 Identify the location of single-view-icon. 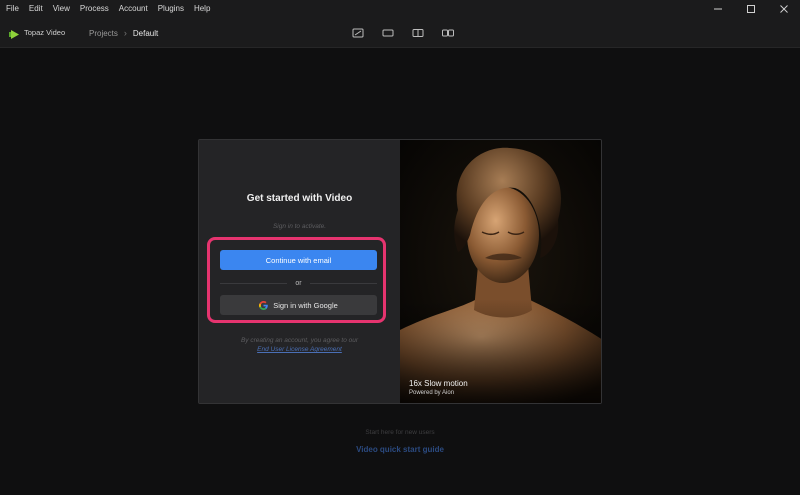
(388, 33).